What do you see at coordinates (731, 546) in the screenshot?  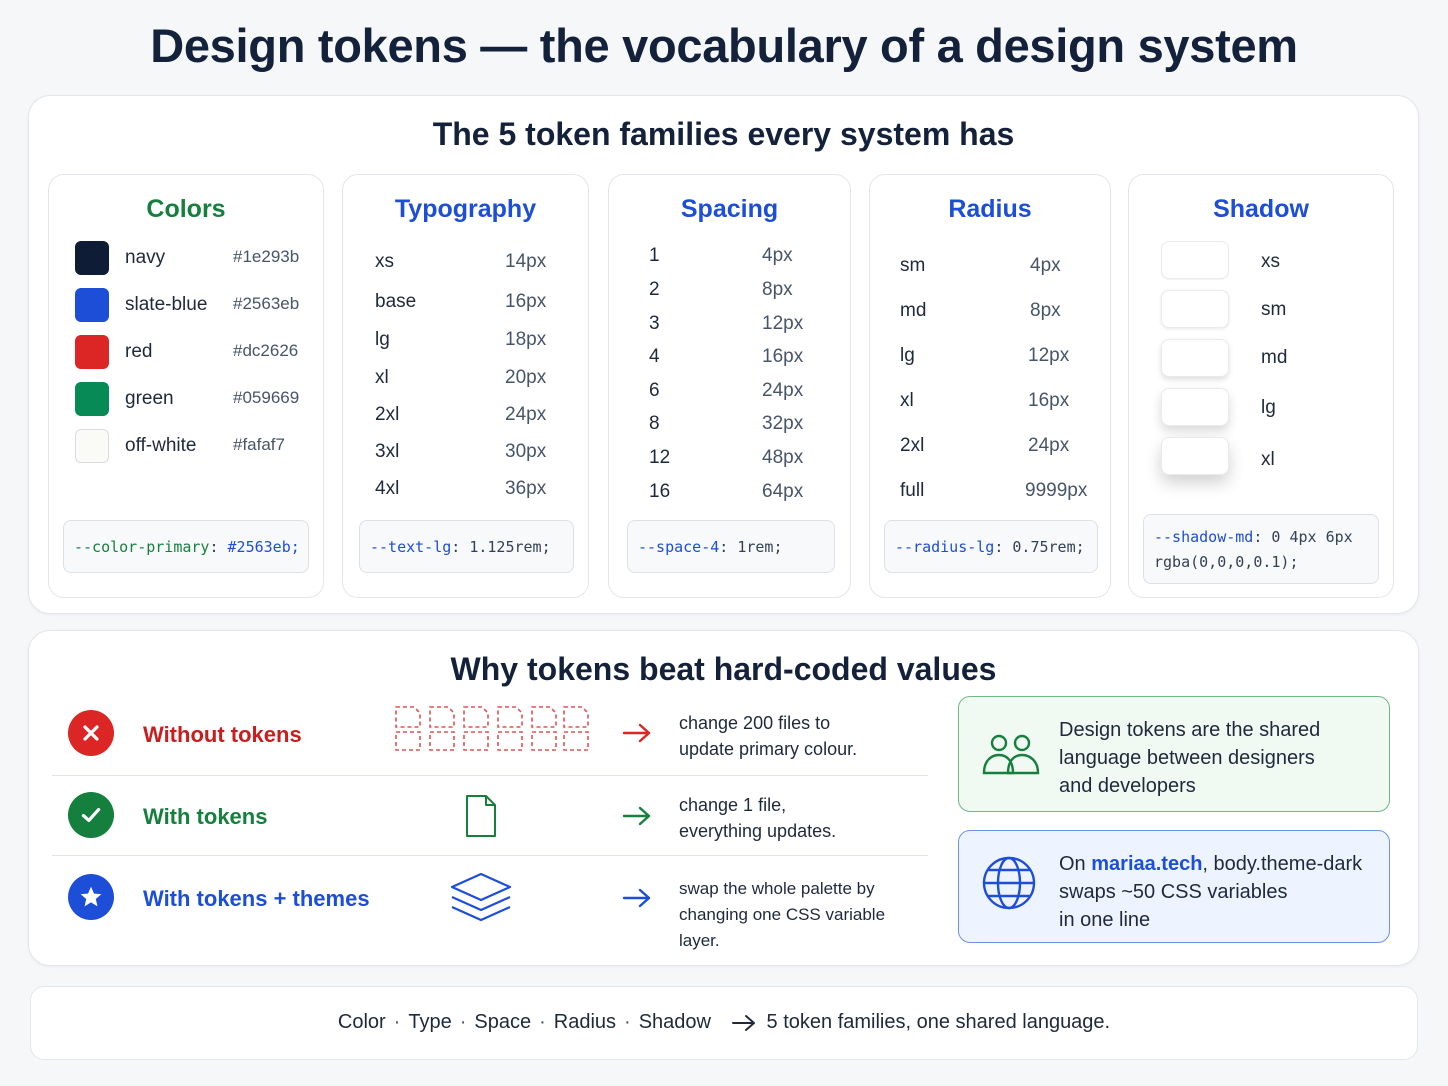 I see `spacing-code-sample: --space-4: 1rem;` at bounding box center [731, 546].